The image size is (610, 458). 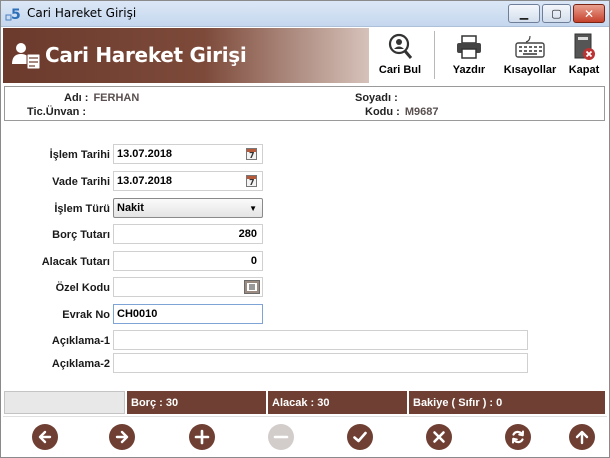 I want to click on search-person-icon, so click(x=400, y=47).